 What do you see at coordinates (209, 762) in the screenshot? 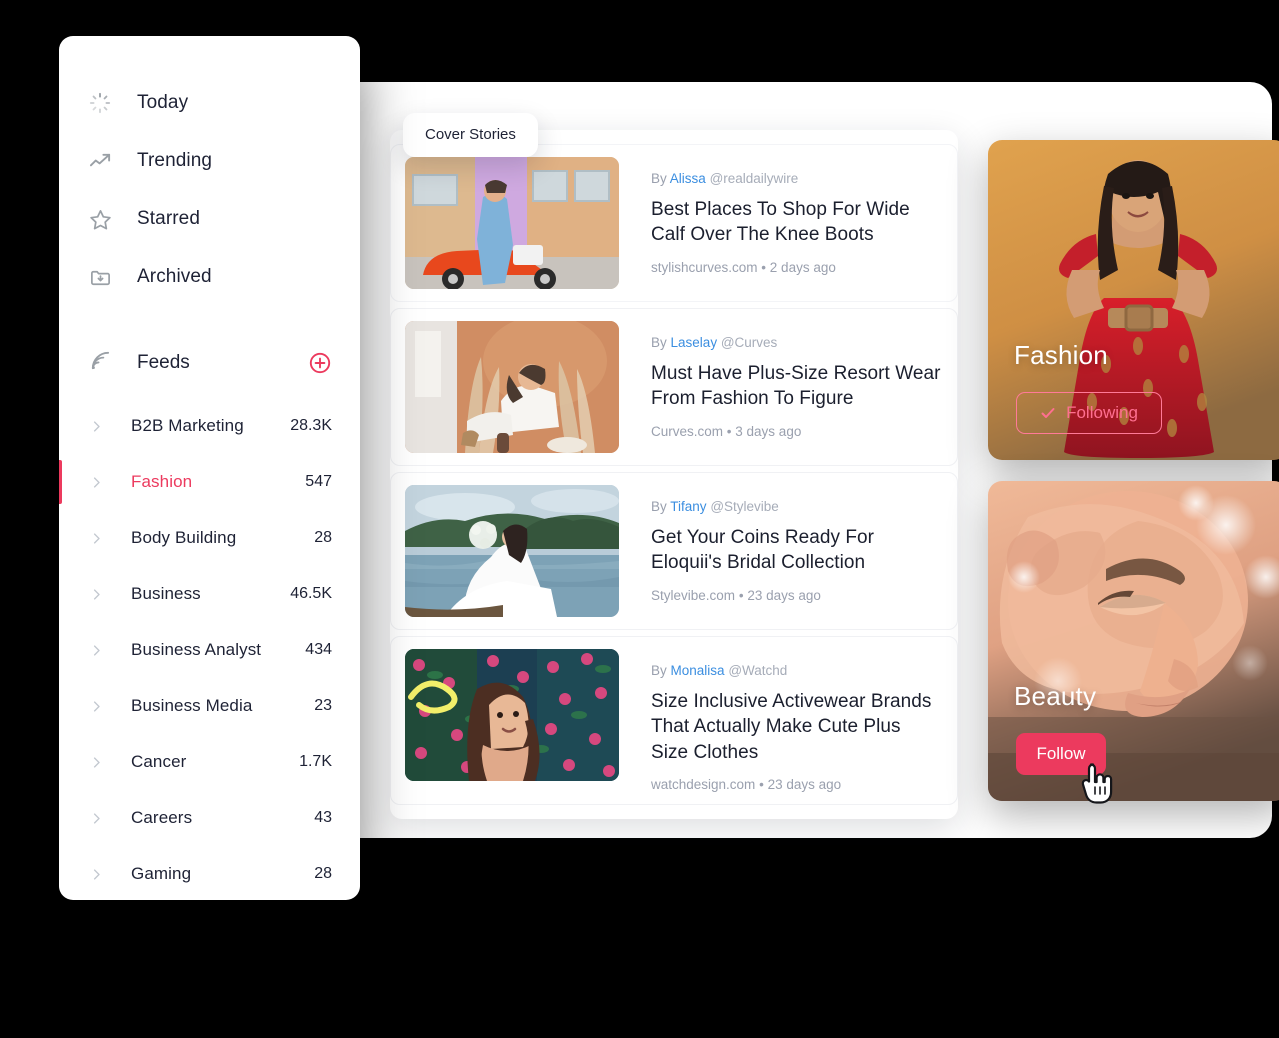
I see `feed-item-cancer: Cancer 1.7K` at bounding box center [209, 762].